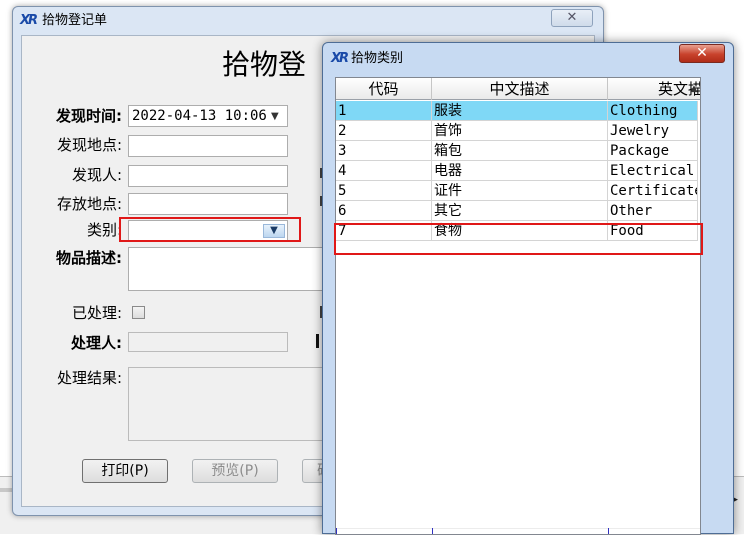  I want to click on result-label: 处理结果:, so click(89, 378).